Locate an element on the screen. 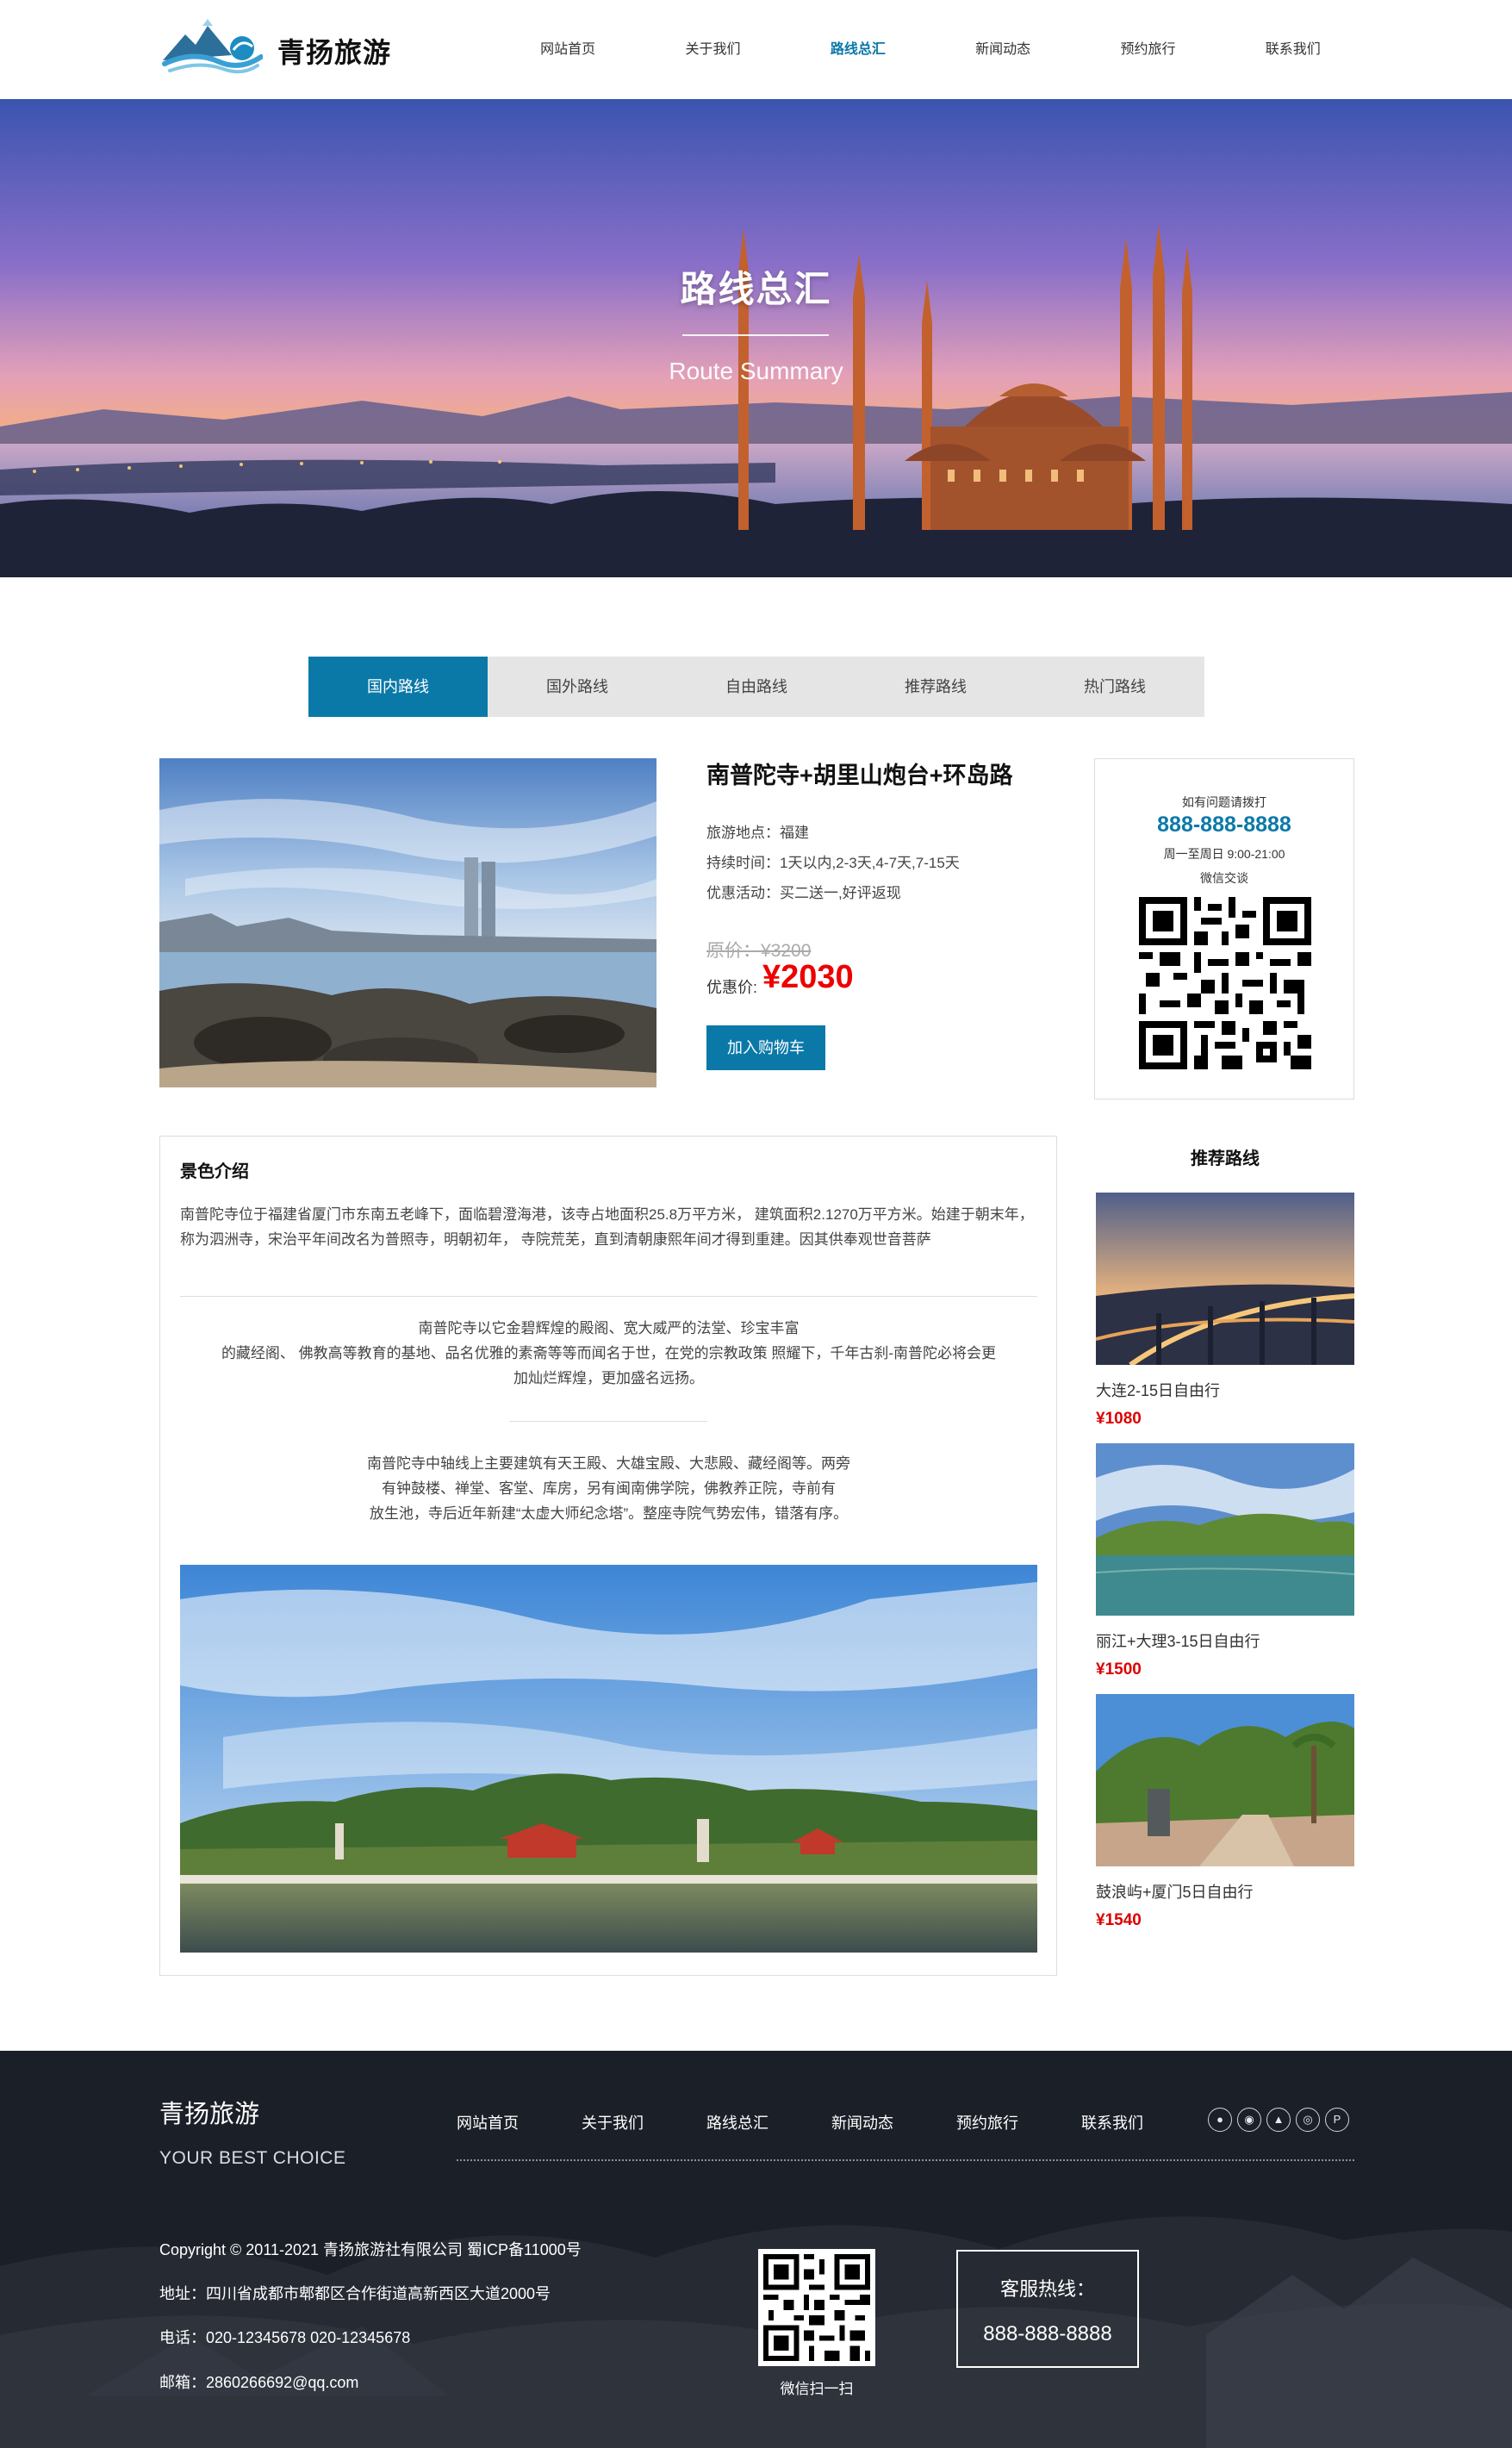 The image size is (1512, 2448). main-nav: 网站首页 关于我们 路线总汇 新闻动态 预约旅行 联系我们 is located at coordinates (931, 50).